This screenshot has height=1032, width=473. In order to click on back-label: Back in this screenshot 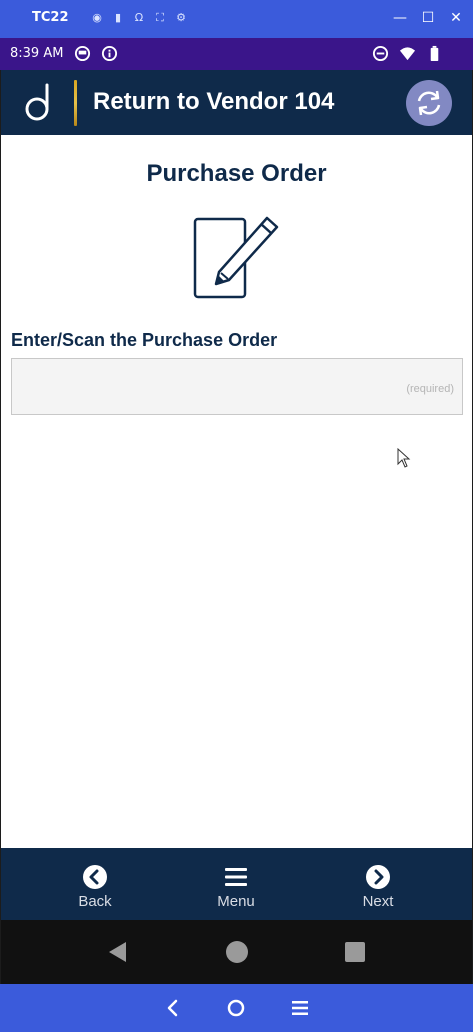, I will do `click(95, 901)`.